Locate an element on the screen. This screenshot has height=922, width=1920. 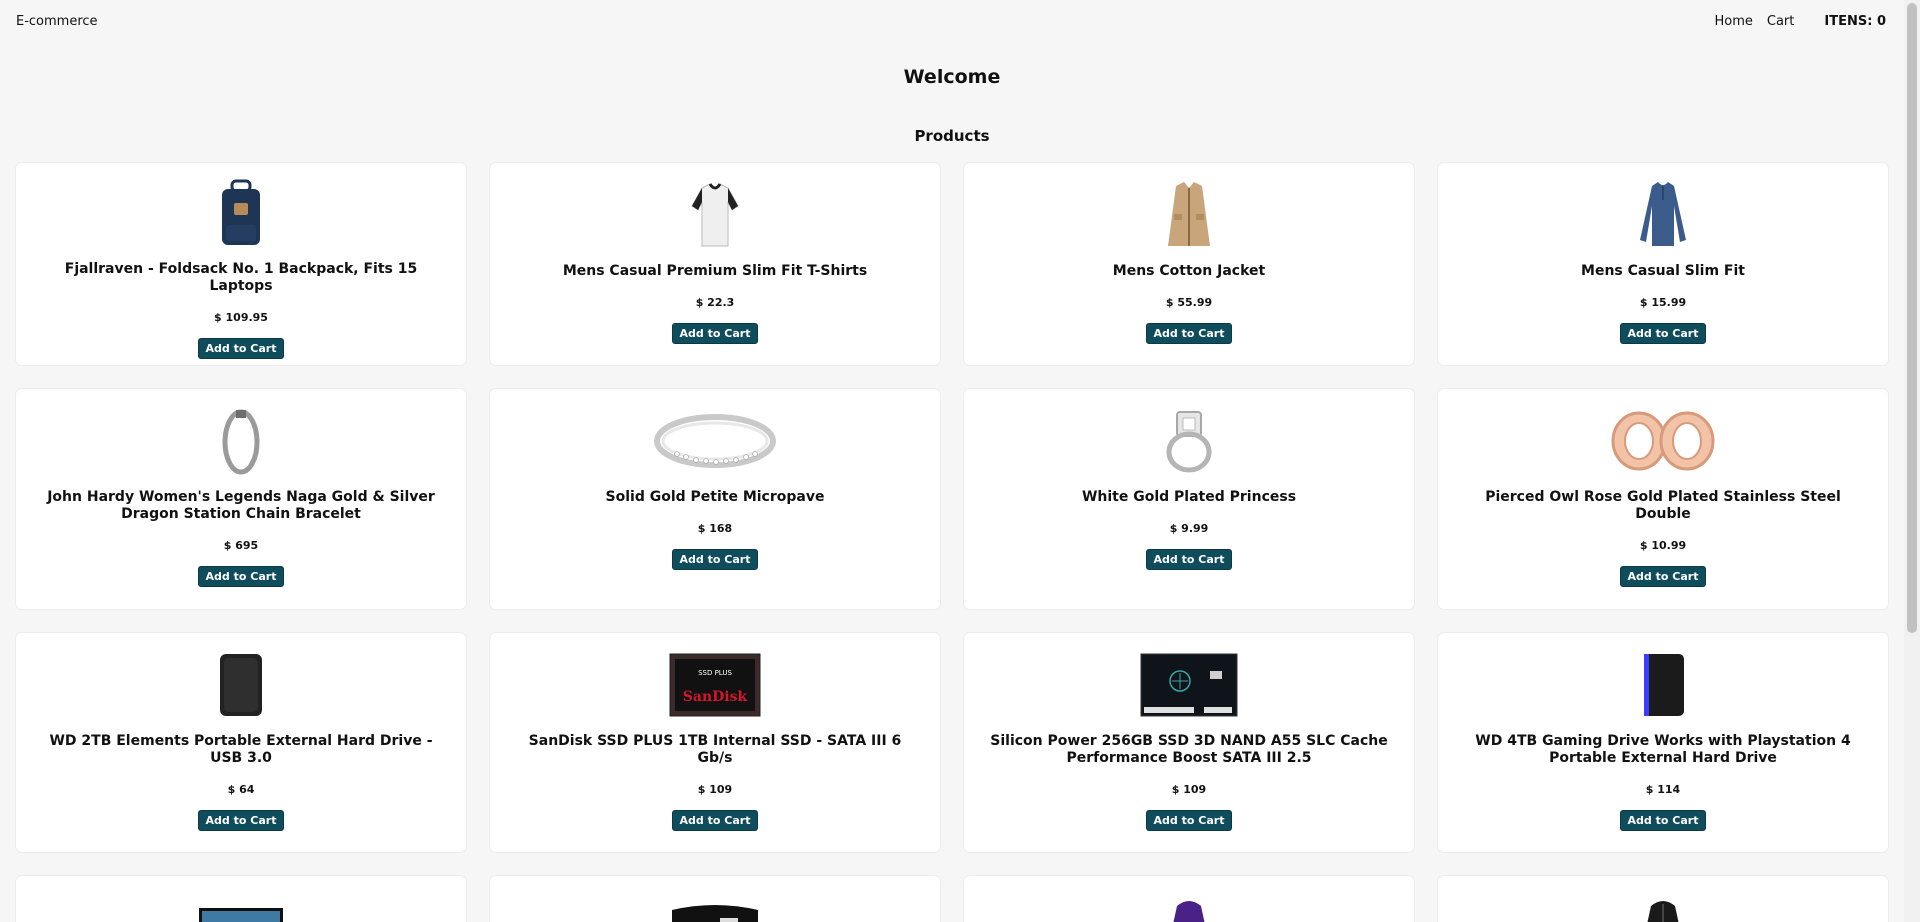
nav-links: Home Cart ITENS: 0 is located at coordinates (1801, 21).